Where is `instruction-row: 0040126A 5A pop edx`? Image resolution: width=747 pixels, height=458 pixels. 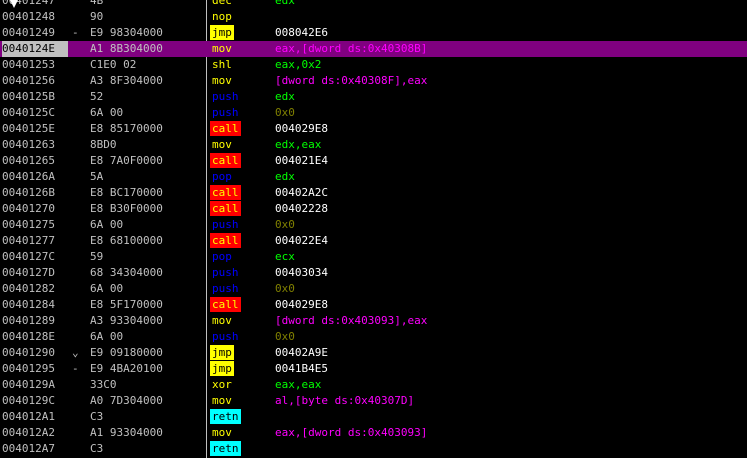
instruction-row: 0040126A 5A pop edx is located at coordinates (373, 177).